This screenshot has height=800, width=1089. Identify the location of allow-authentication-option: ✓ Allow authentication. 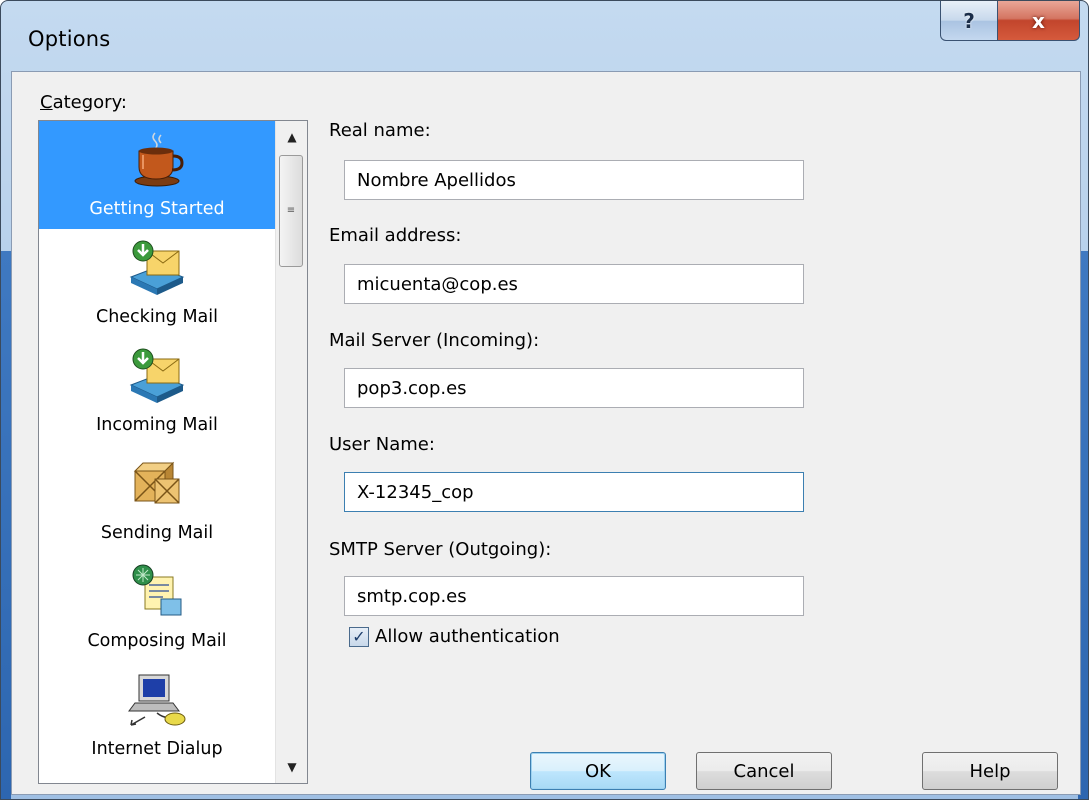
(454, 636).